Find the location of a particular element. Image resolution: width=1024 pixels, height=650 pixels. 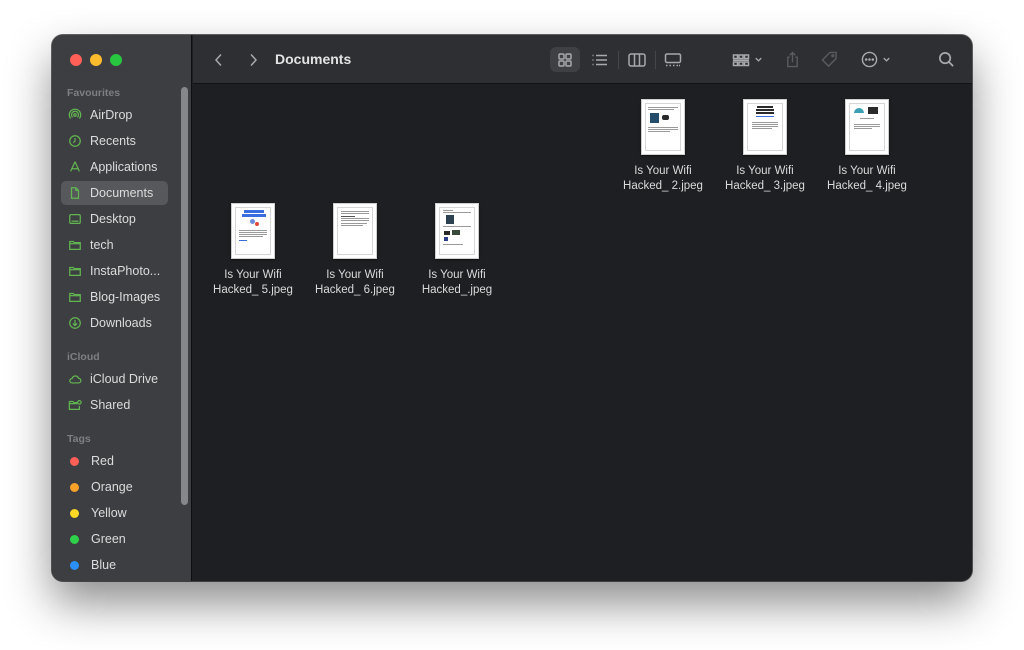

cloud-icon is located at coordinates (75, 379).